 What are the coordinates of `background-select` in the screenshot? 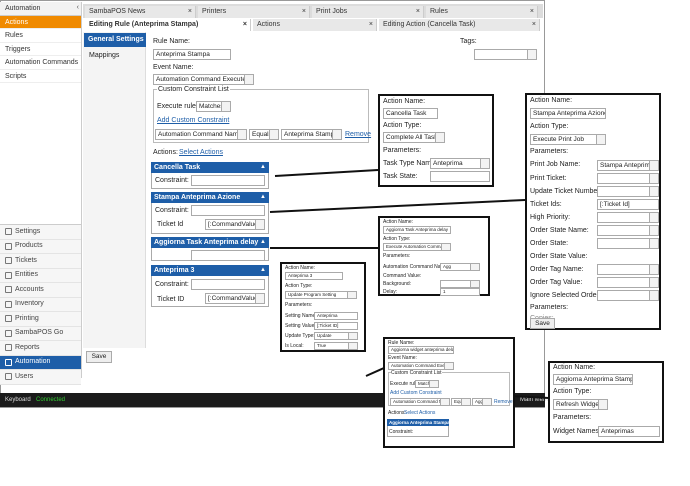 It's located at (460, 284).